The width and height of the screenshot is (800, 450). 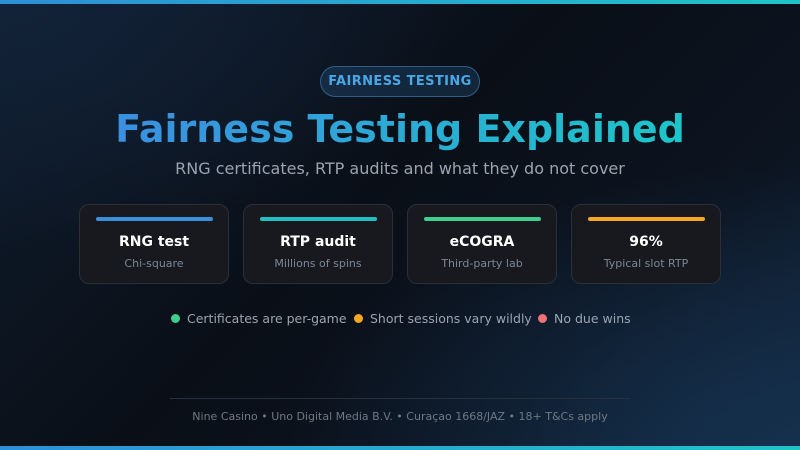 I want to click on note-text: No due wins, so click(x=592, y=318).